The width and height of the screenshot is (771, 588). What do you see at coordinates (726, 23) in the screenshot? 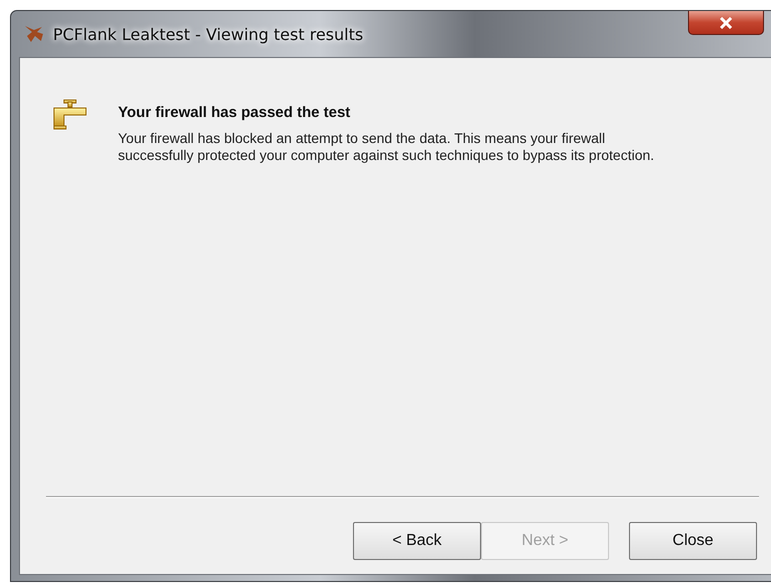
I see `close-icon` at bounding box center [726, 23].